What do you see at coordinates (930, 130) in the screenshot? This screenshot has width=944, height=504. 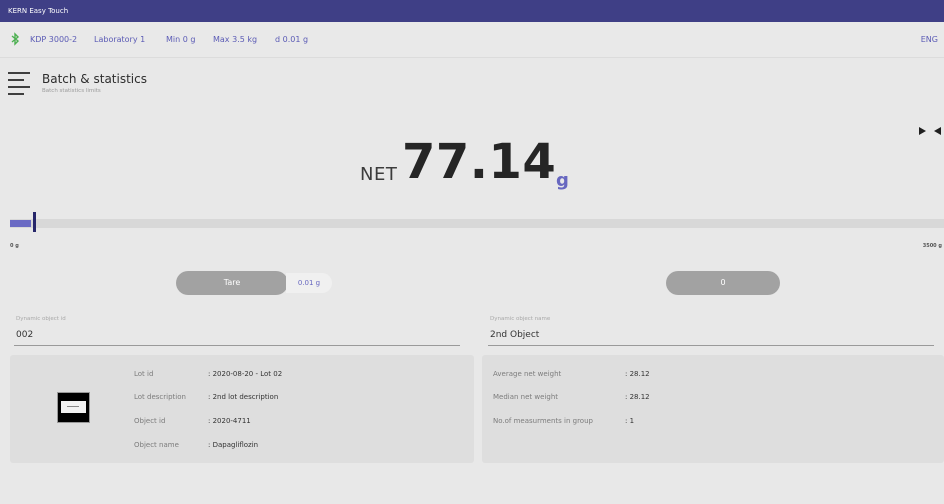 I see `collapse-arrows-icon` at bounding box center [930, 130].